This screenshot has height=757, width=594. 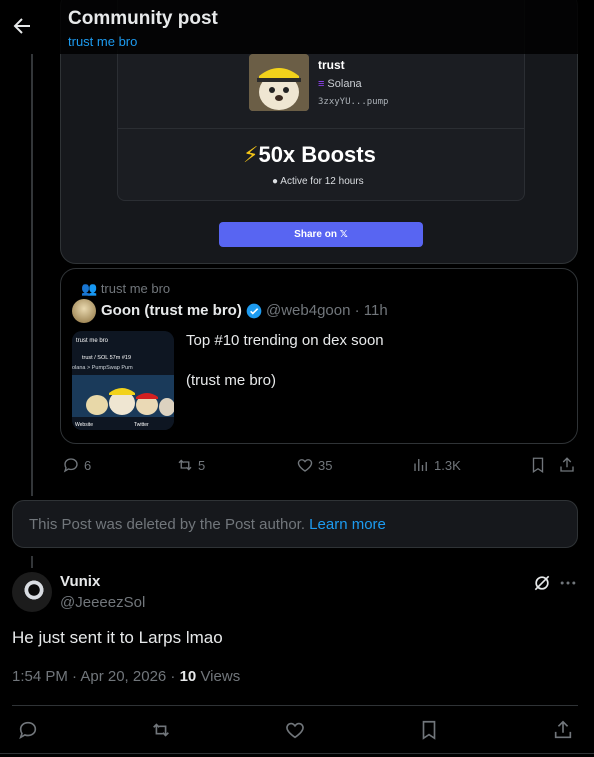 I want to click on reply-count: 6, so click(x=88, y=465).